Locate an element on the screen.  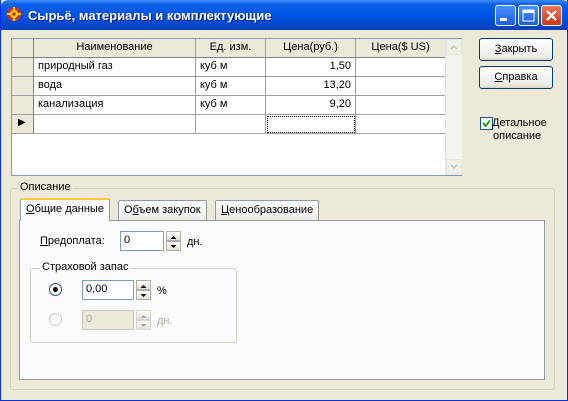
cell-name: вода is located at coordinates (115, 86).